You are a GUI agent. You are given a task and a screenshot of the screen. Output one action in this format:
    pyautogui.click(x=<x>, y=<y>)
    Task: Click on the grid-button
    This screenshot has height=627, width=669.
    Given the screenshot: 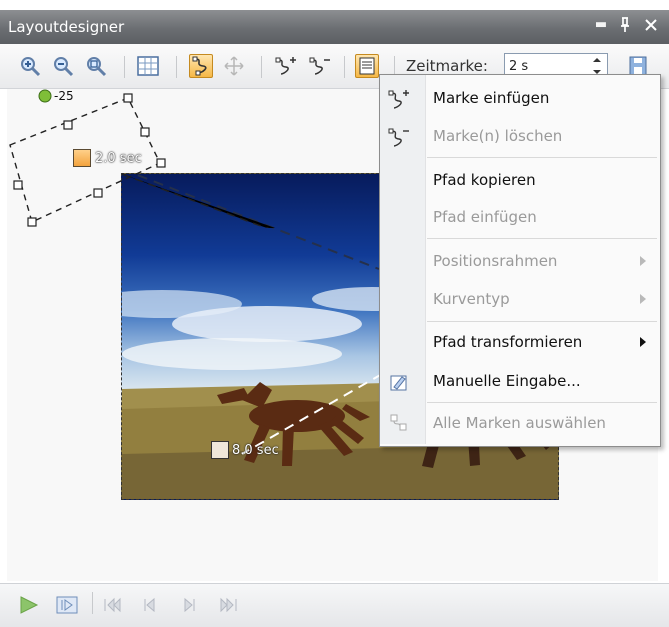 What is the action you would take?
    pyautogui.click(x=148, y=66)
    